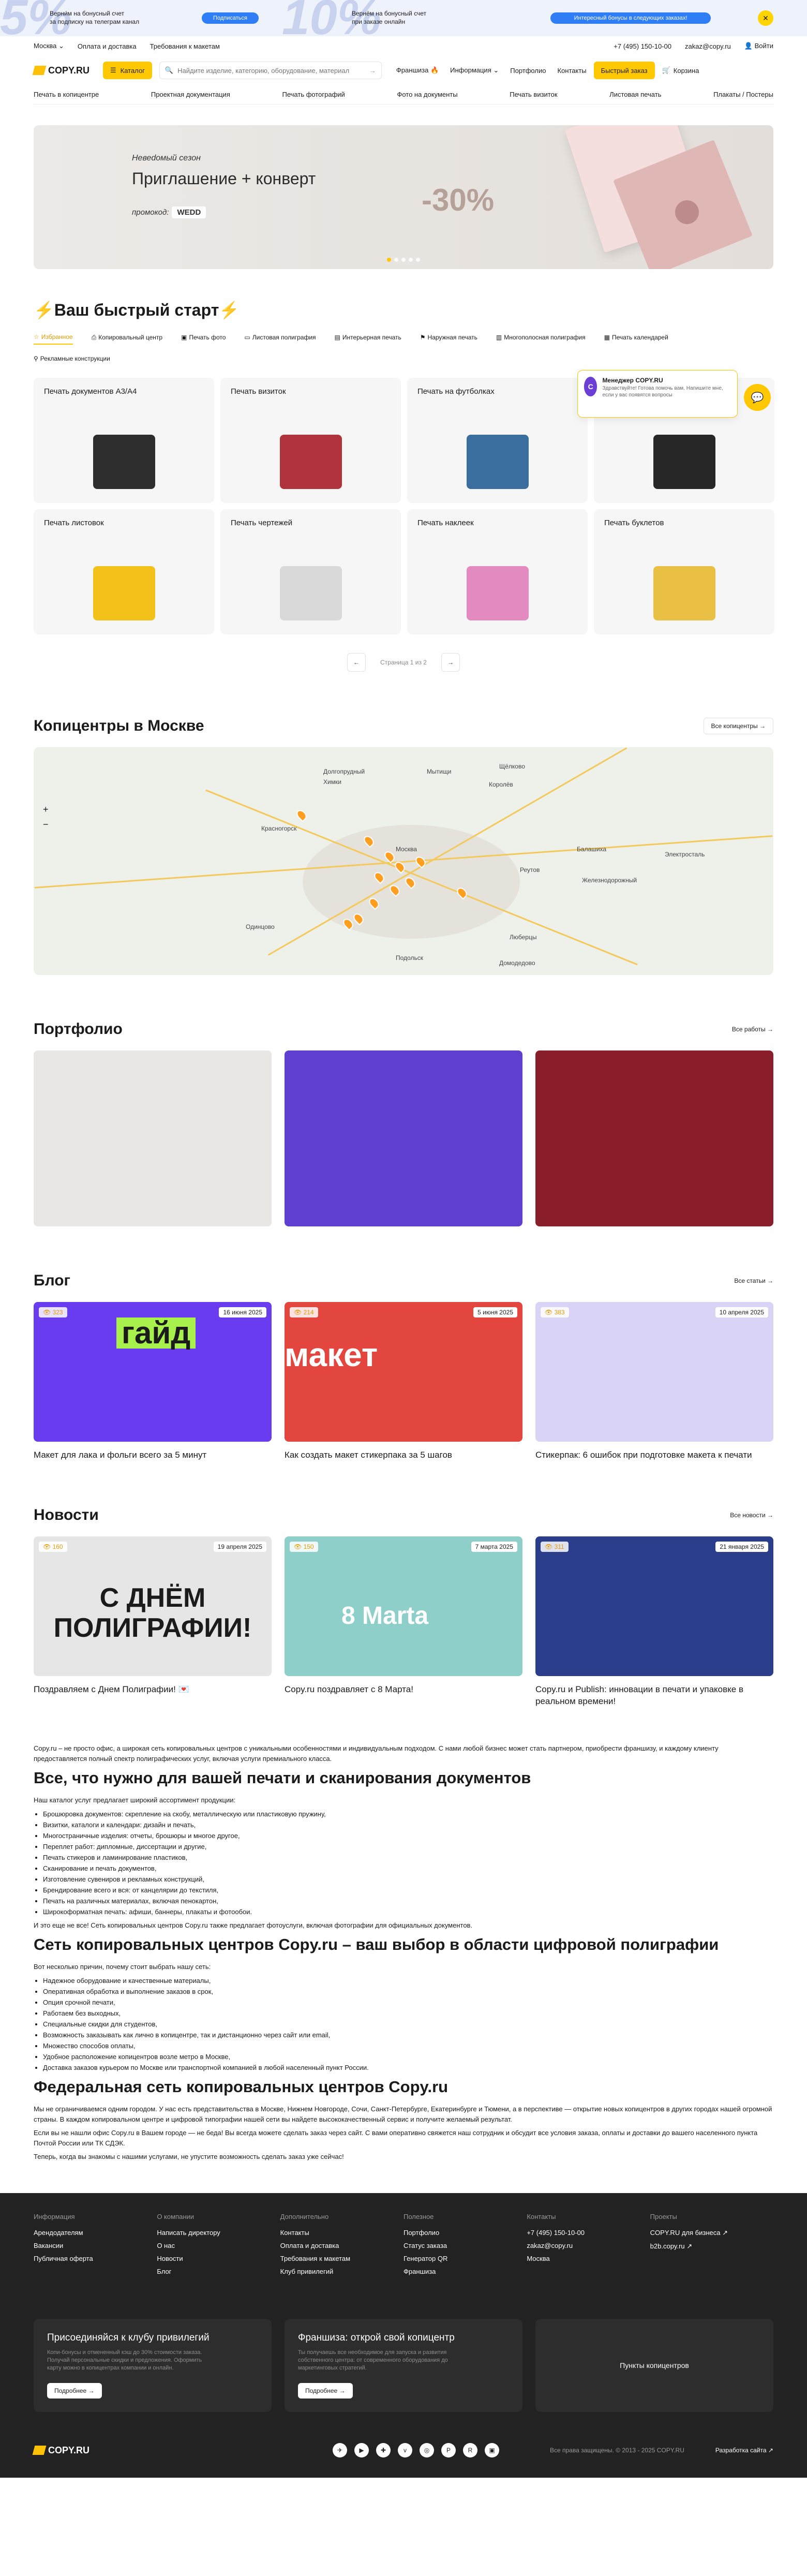  Describe the element at coordinates (589, 2245) in the screenshot. I see `footer-link: zakaz@copy.ru` at that location.